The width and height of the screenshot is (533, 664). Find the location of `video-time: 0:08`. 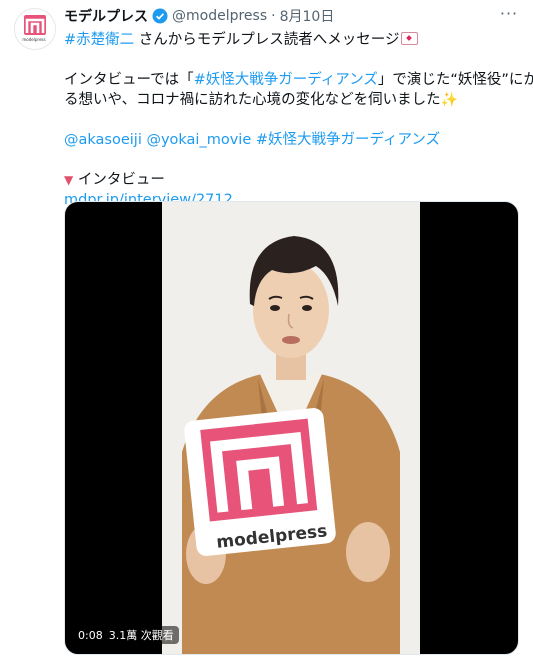

video-time: 0:08 is located at coordinates (90, 635).